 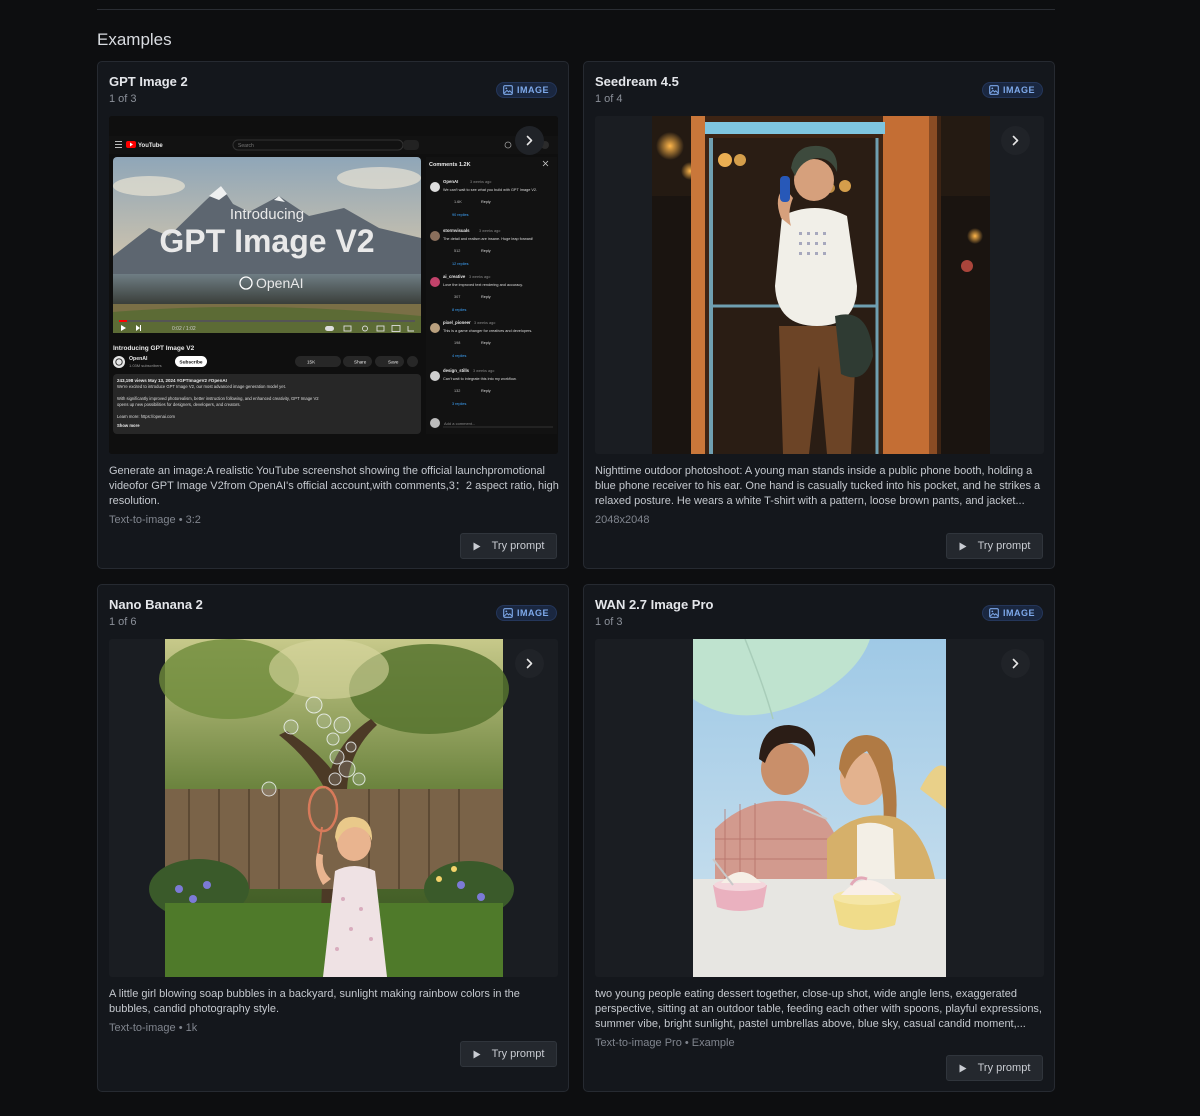 What do you see at coordinates (123, 99) in the screenshot?
I see `card-counter: 1 of 3` at bounding box center [123, 99].